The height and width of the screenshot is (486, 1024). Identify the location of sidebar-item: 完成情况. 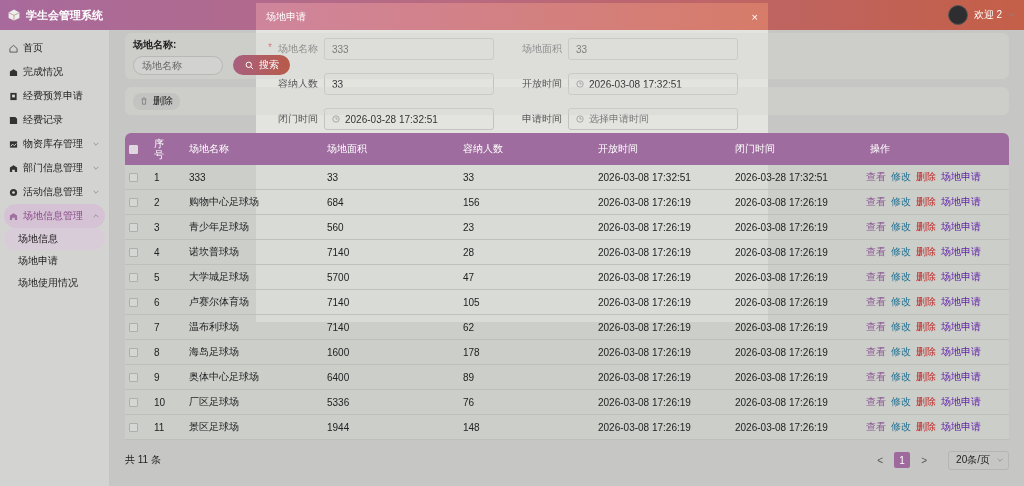
(54, 72).